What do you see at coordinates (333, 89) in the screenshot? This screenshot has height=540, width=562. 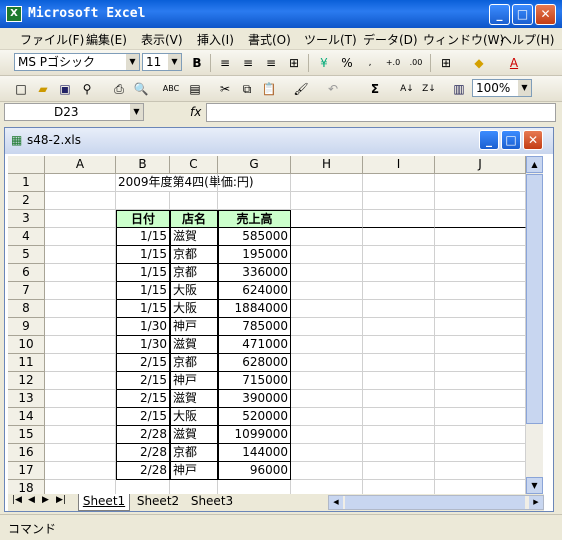 I see `undo-icon: ↶` at bounding box center [333, 89].